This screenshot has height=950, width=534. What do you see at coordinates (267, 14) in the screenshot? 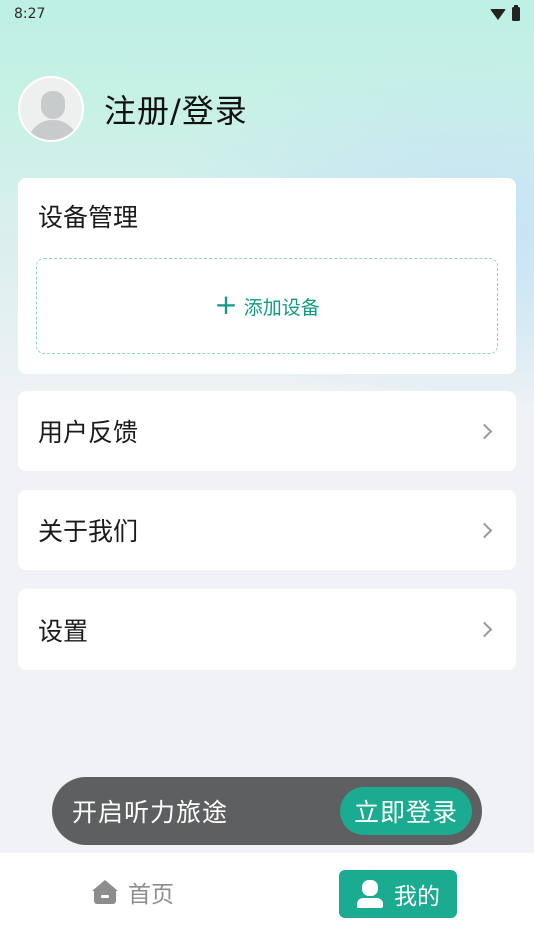
I see `status-bar: 8:27` at bounding box center [267, 14].